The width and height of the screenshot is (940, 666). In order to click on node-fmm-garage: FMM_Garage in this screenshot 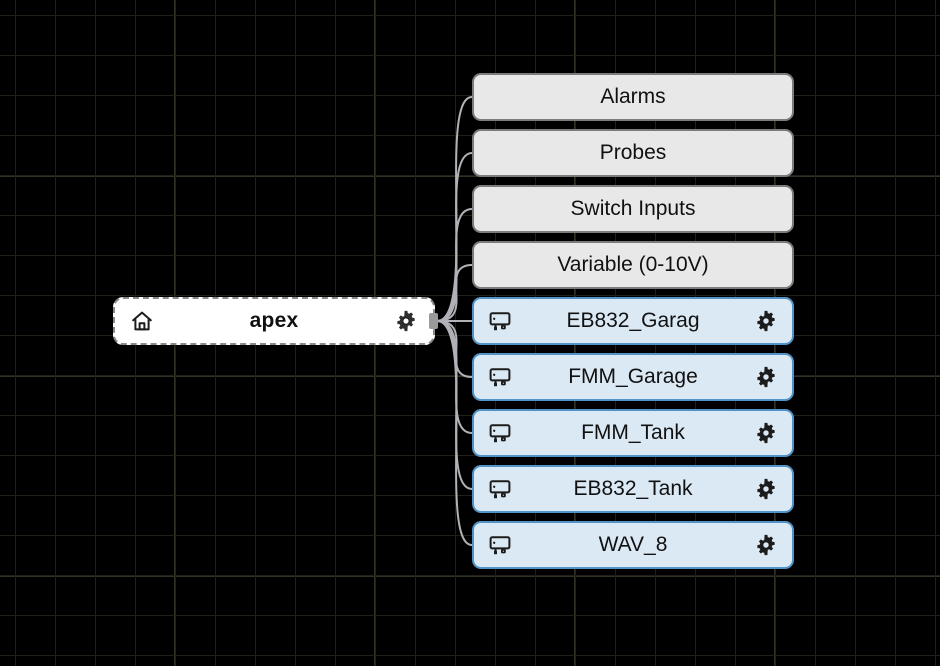, I will do `click(633, 377)`.